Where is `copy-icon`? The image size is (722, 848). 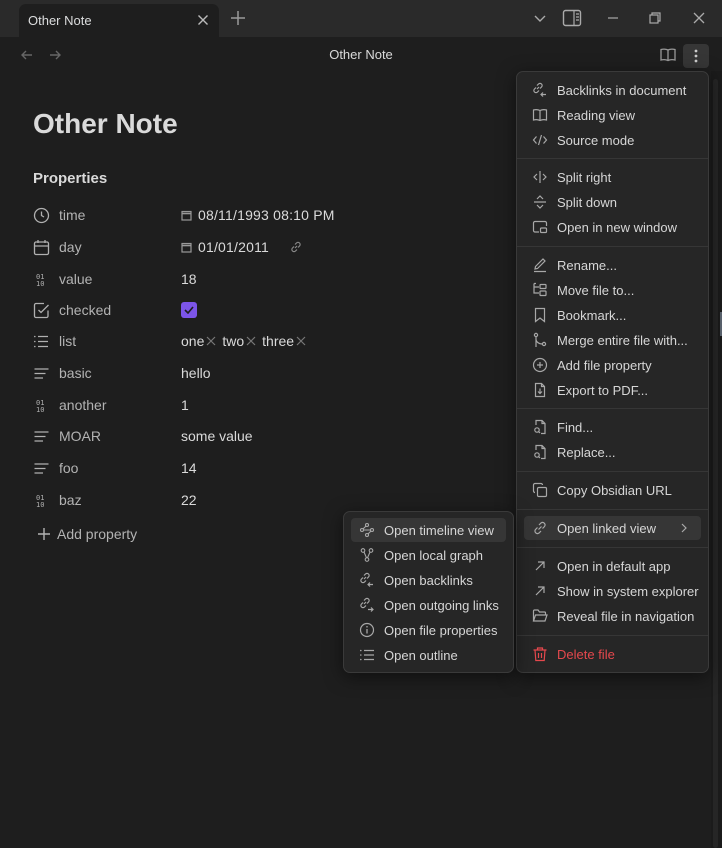
copy-icon is located at coordinates (540, 490).